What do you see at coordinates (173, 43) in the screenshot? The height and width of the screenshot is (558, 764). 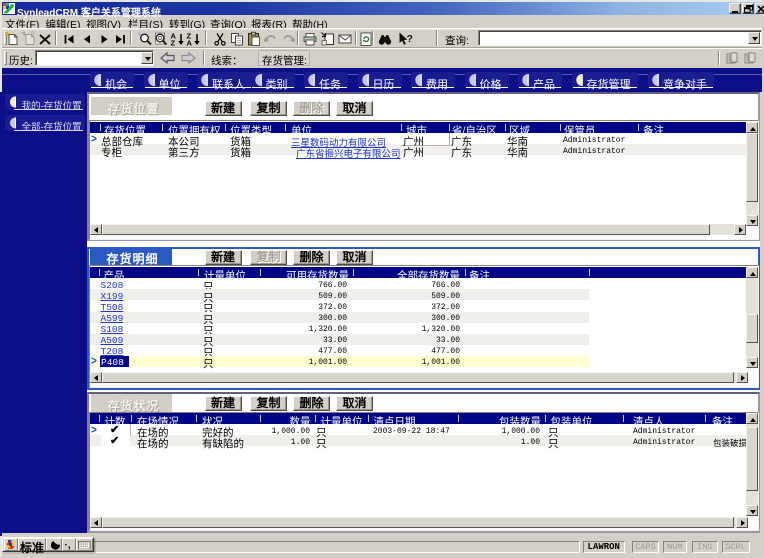 I see `svg-text: Z` at bounding box center [173, 43].